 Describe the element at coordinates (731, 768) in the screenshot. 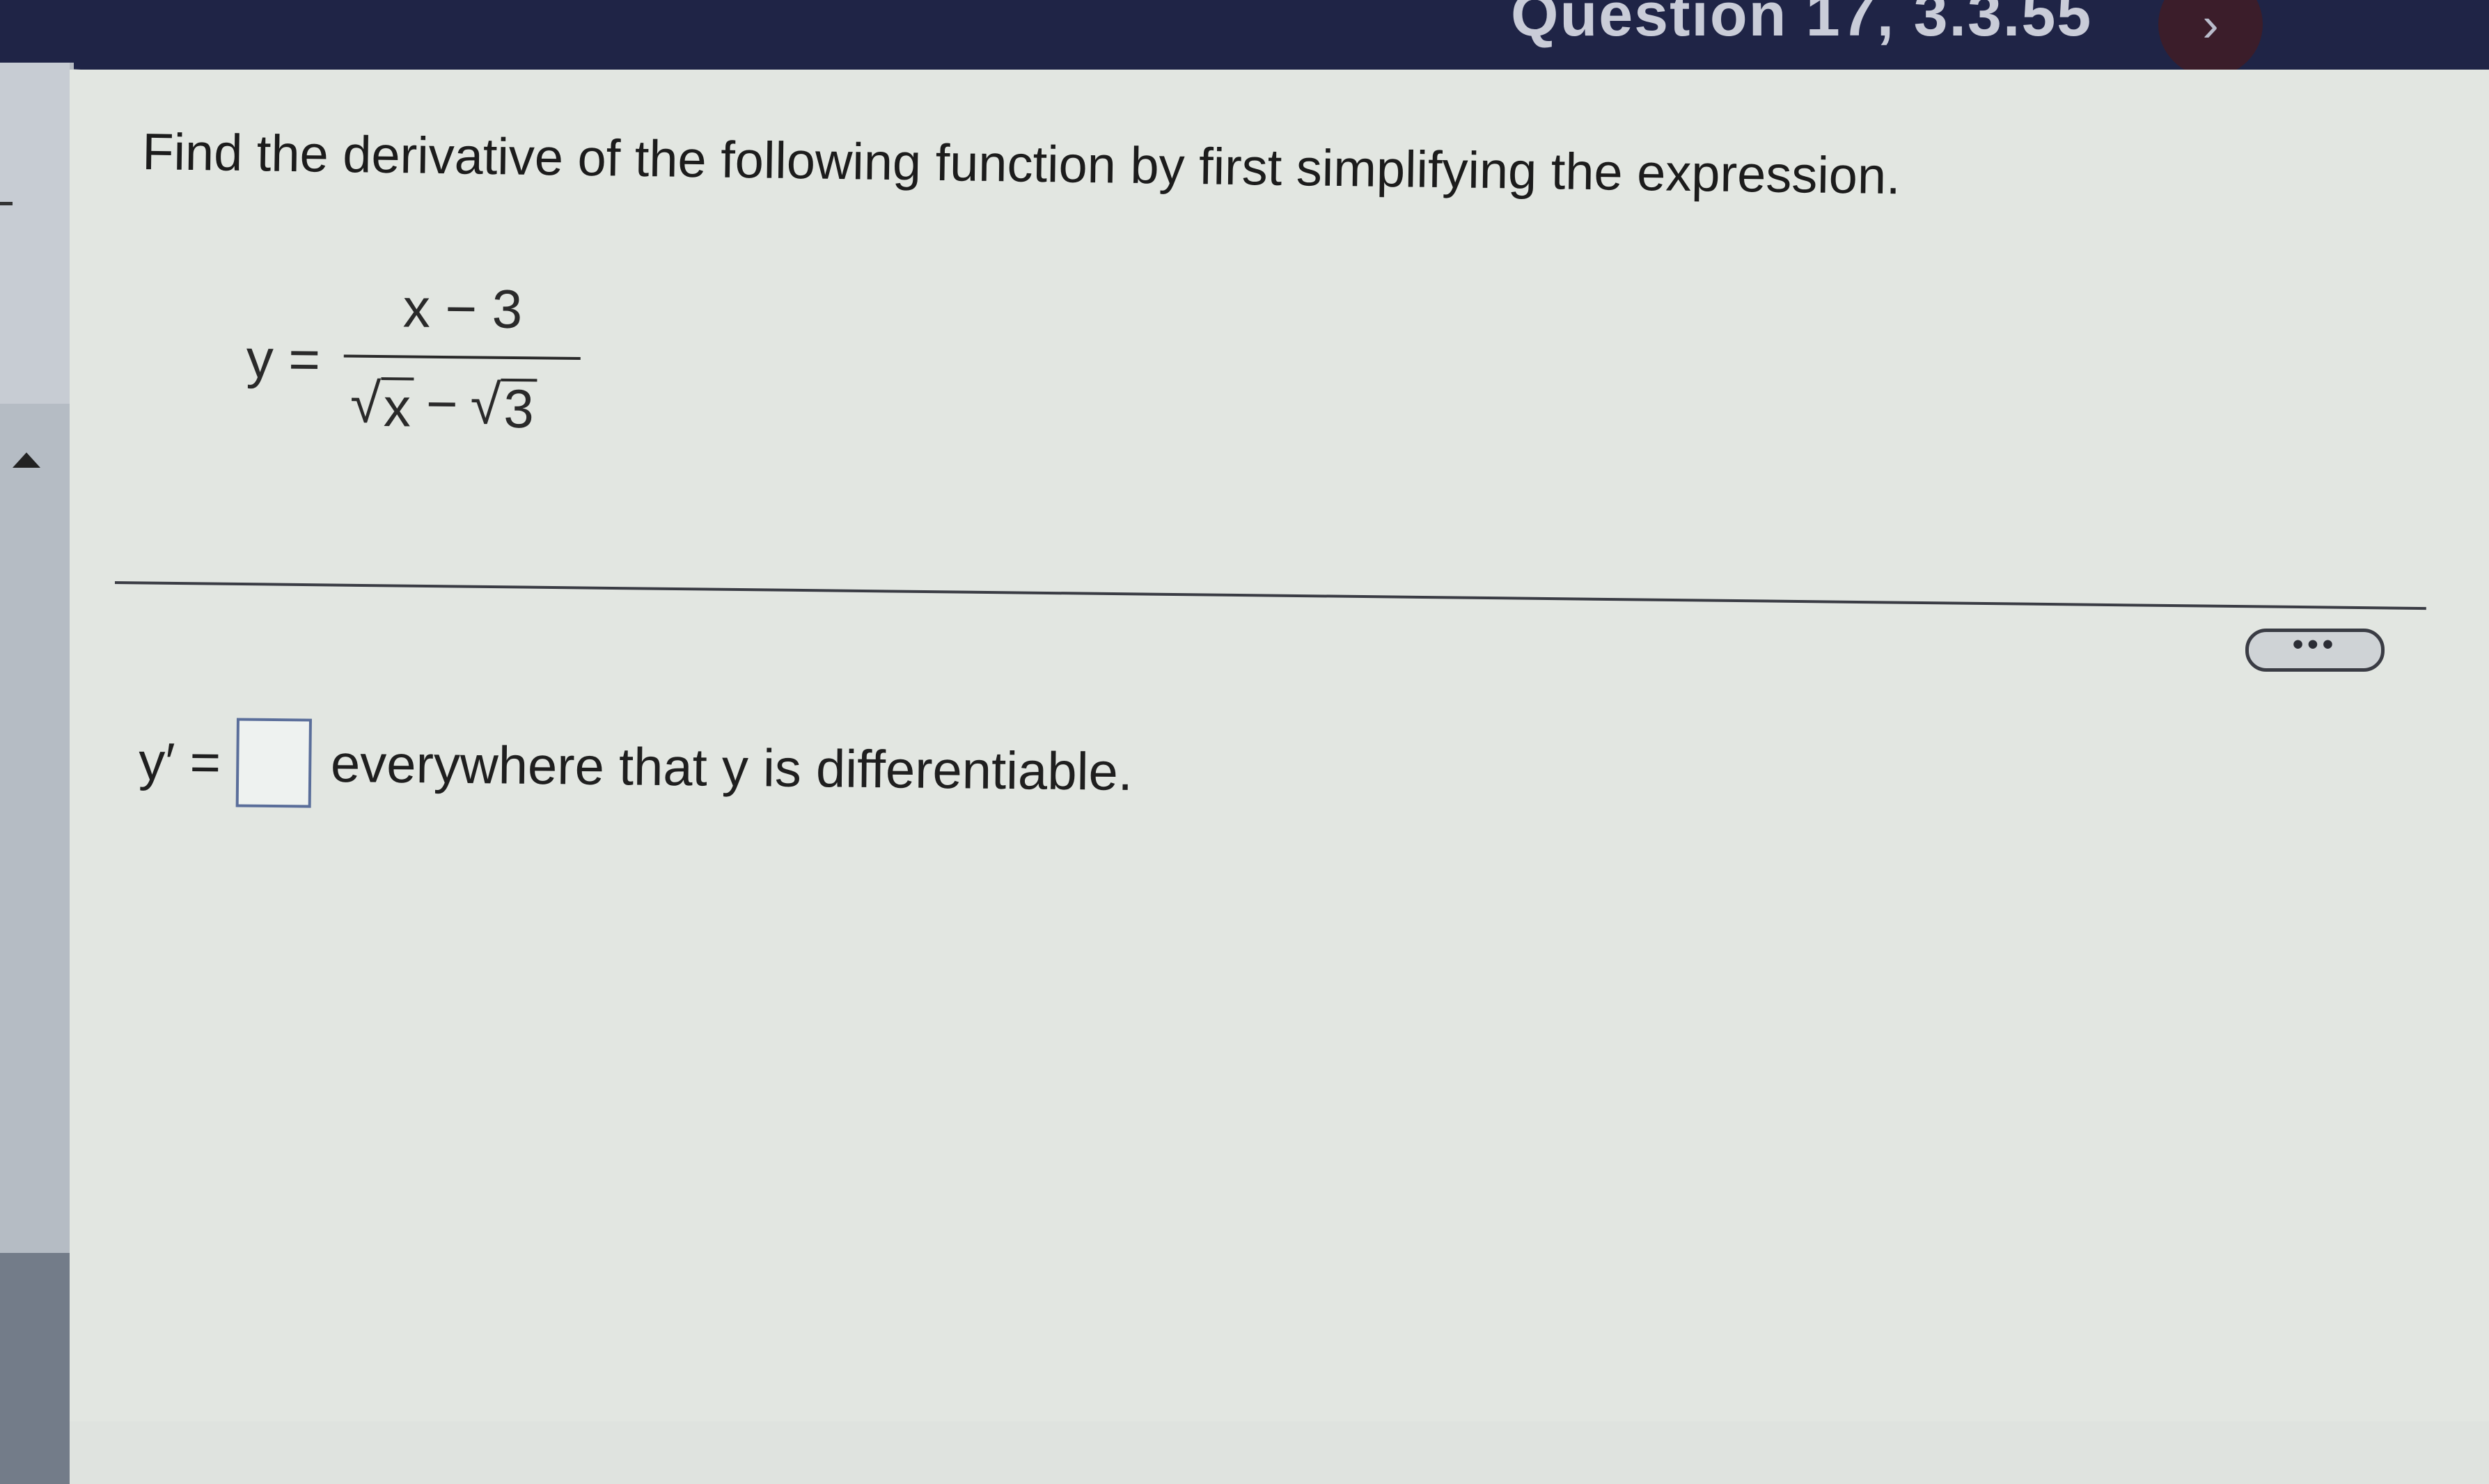

I see `answer-suffix: everywhere that y is differentiable.` at that location.